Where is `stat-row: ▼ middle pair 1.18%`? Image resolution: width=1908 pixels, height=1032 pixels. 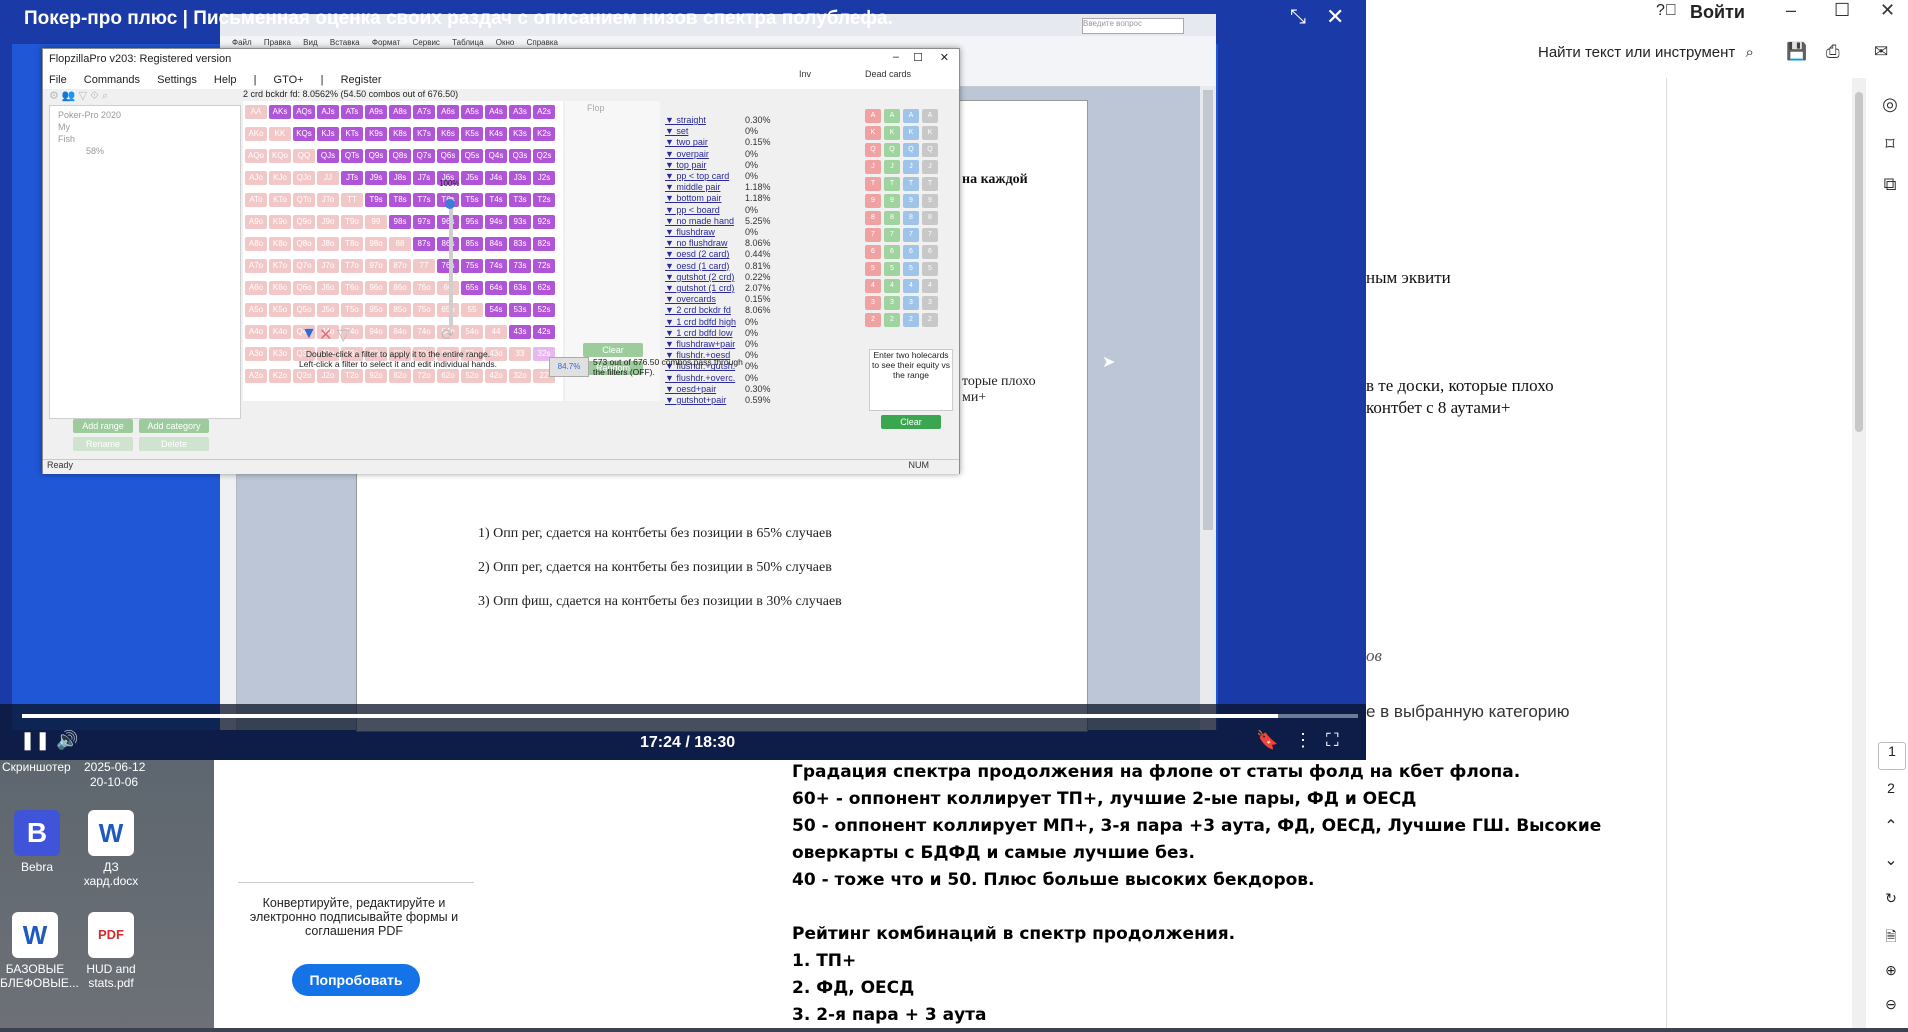 stat-row: ▼ middle pair 1.18% is located at coordinates (718, 187).